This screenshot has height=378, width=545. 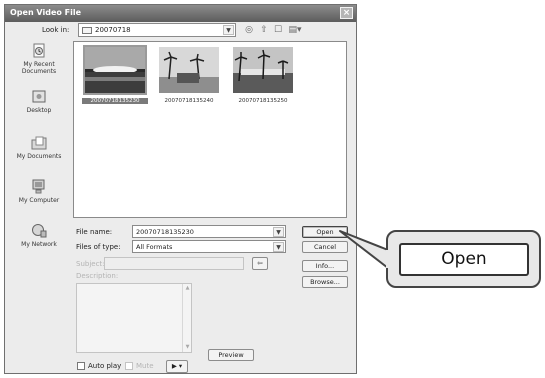 I want to click on enlarged-open-label: Open, so click(x=464, y=259).